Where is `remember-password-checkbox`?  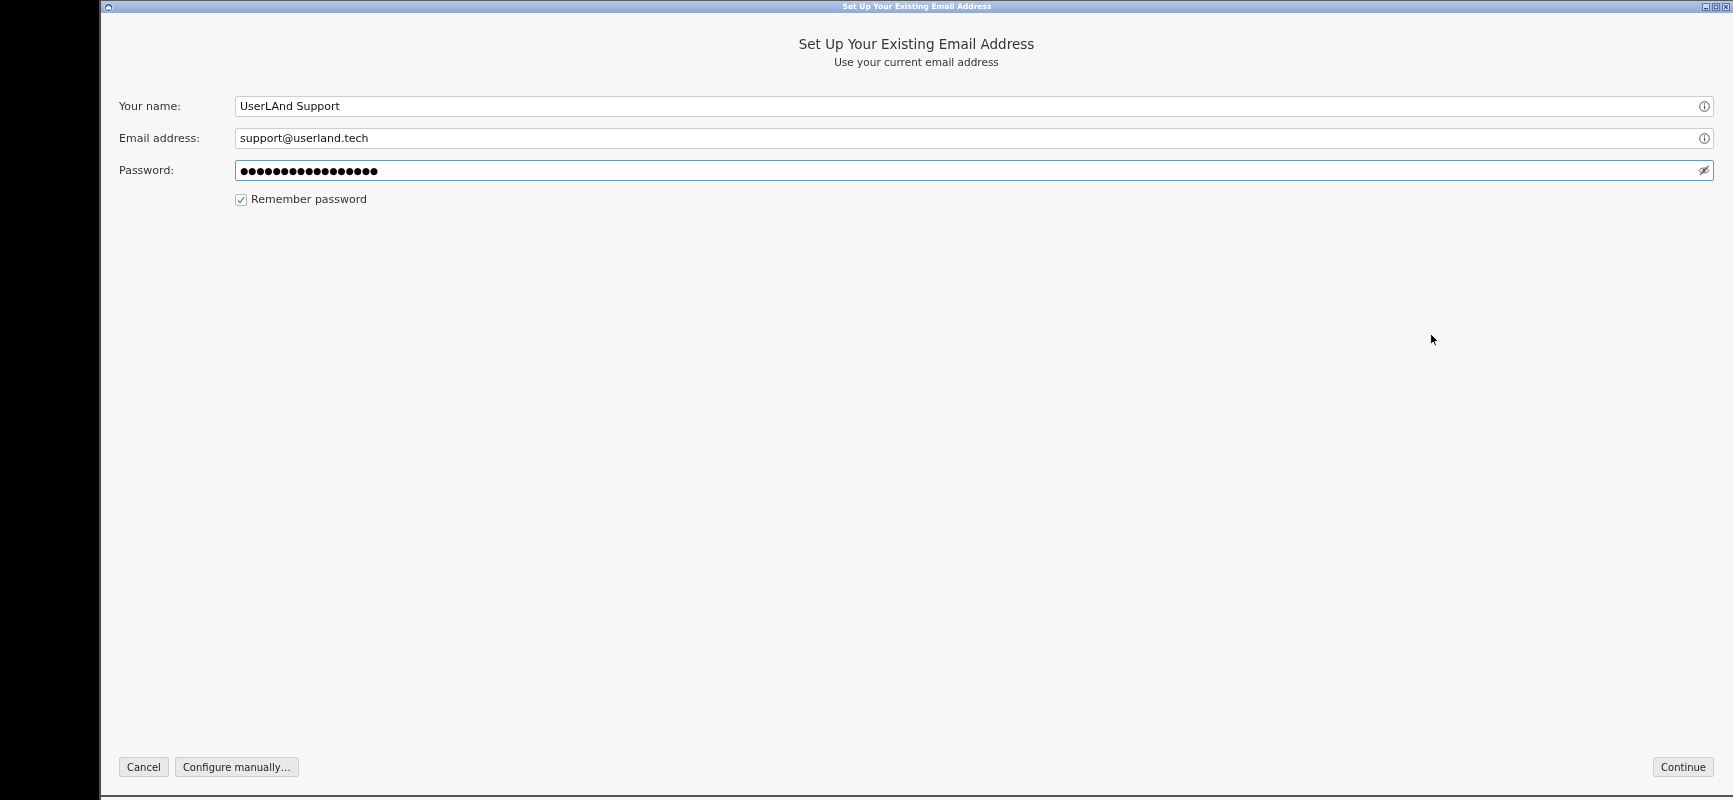 remember-password-checkbox is located at coordinates (241, 199).